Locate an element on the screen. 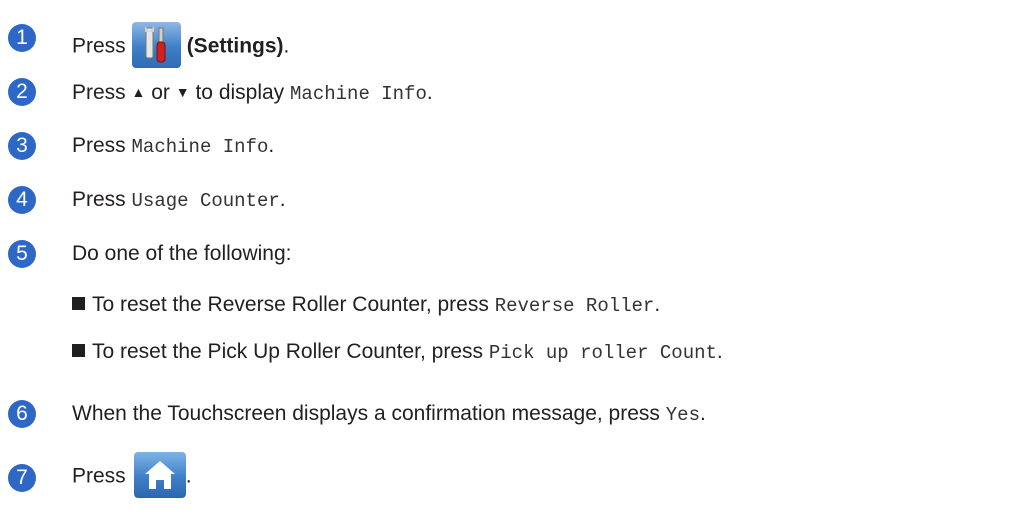 This screenshot has height=523, width=1029. menu-value: Reverse Roller is located at coordinates (574, 306).